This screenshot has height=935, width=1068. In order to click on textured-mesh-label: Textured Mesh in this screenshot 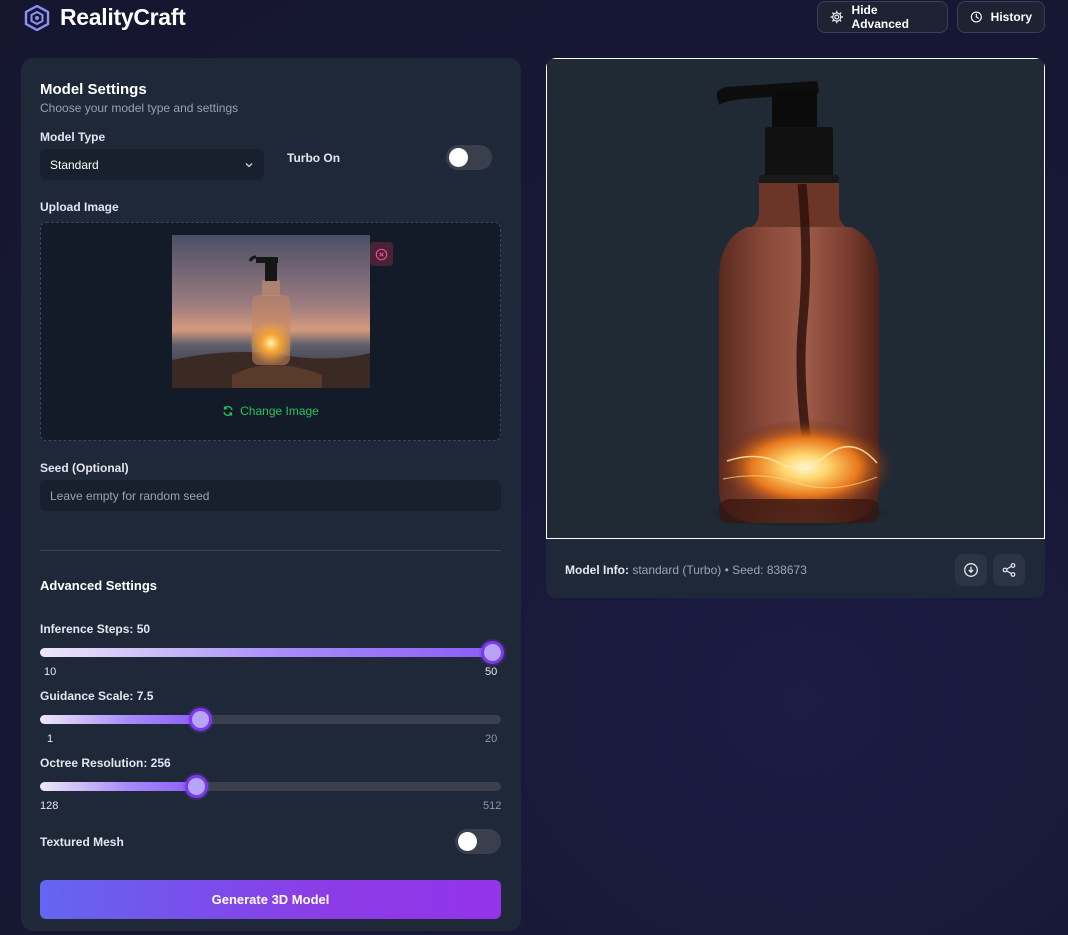, I will do `click(82, 842)`.